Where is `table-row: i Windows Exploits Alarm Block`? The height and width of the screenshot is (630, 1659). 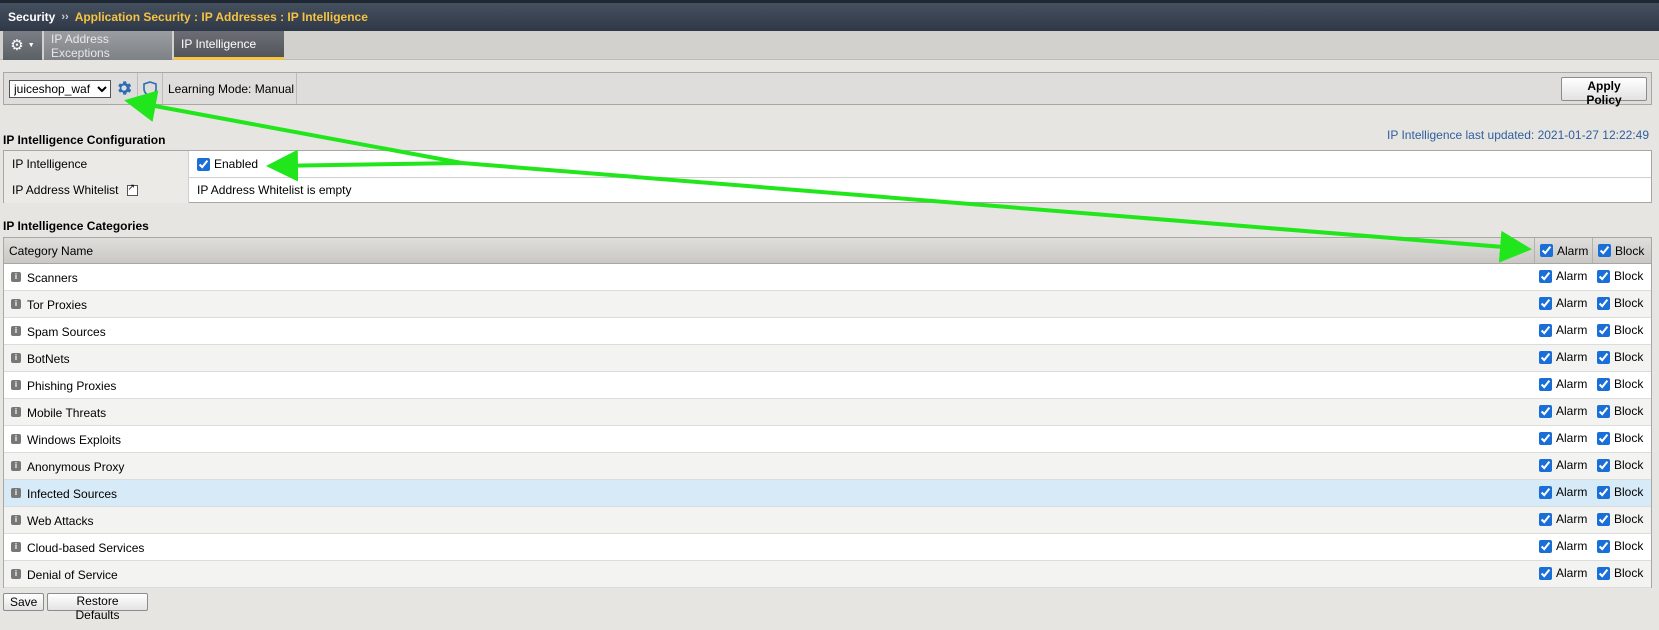 table-row: i Windows Exploits Alarm Block is located at coordinates (827, 439).